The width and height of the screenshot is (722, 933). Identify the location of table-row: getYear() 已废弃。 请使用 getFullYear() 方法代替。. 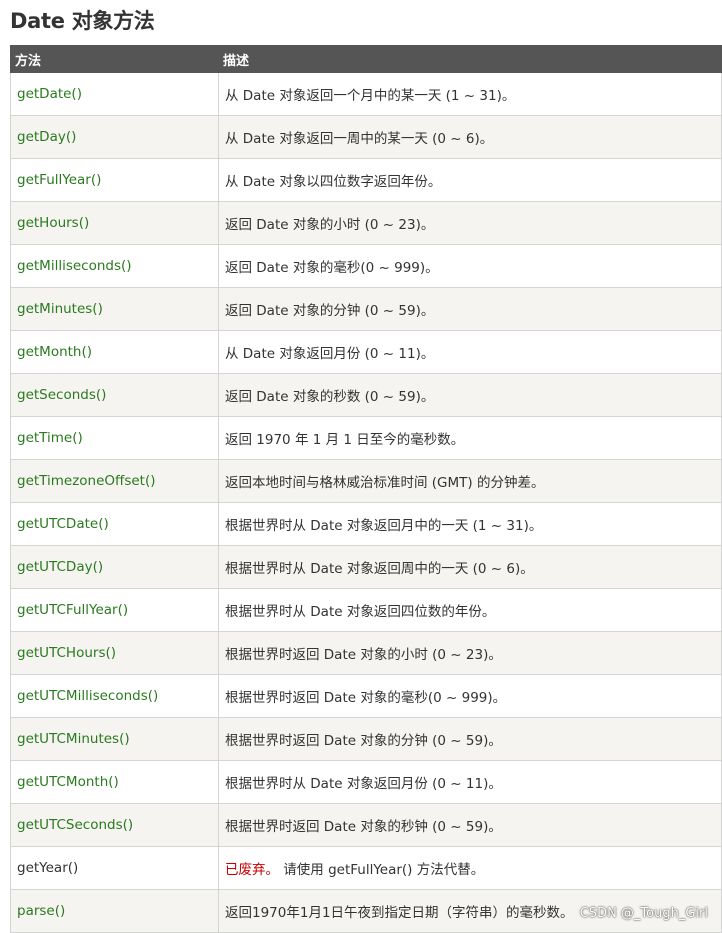
(366, 868).